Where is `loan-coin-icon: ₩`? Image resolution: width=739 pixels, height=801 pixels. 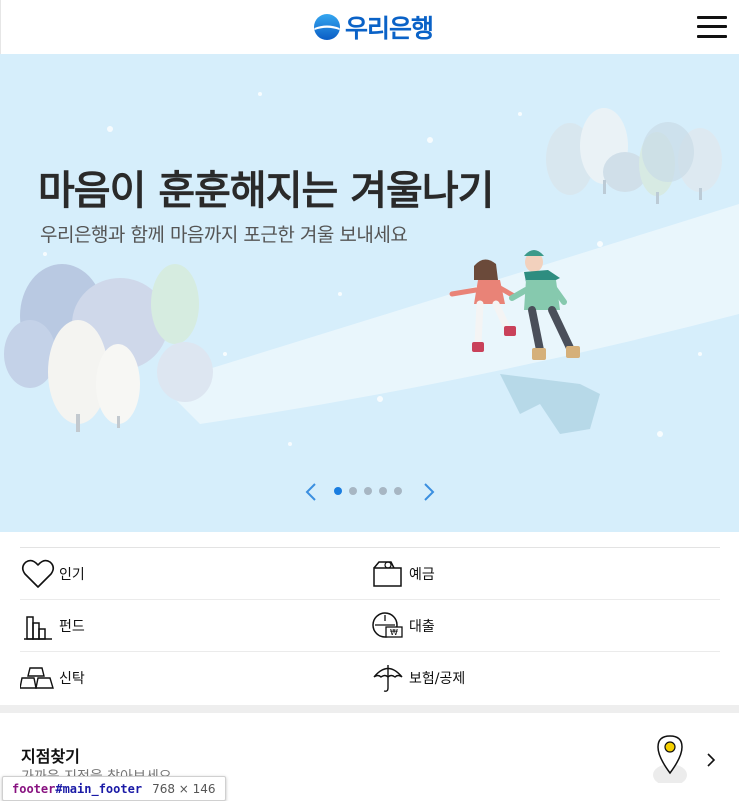 loan-coin-icon: ₩ is located at coordinates (388, 626).